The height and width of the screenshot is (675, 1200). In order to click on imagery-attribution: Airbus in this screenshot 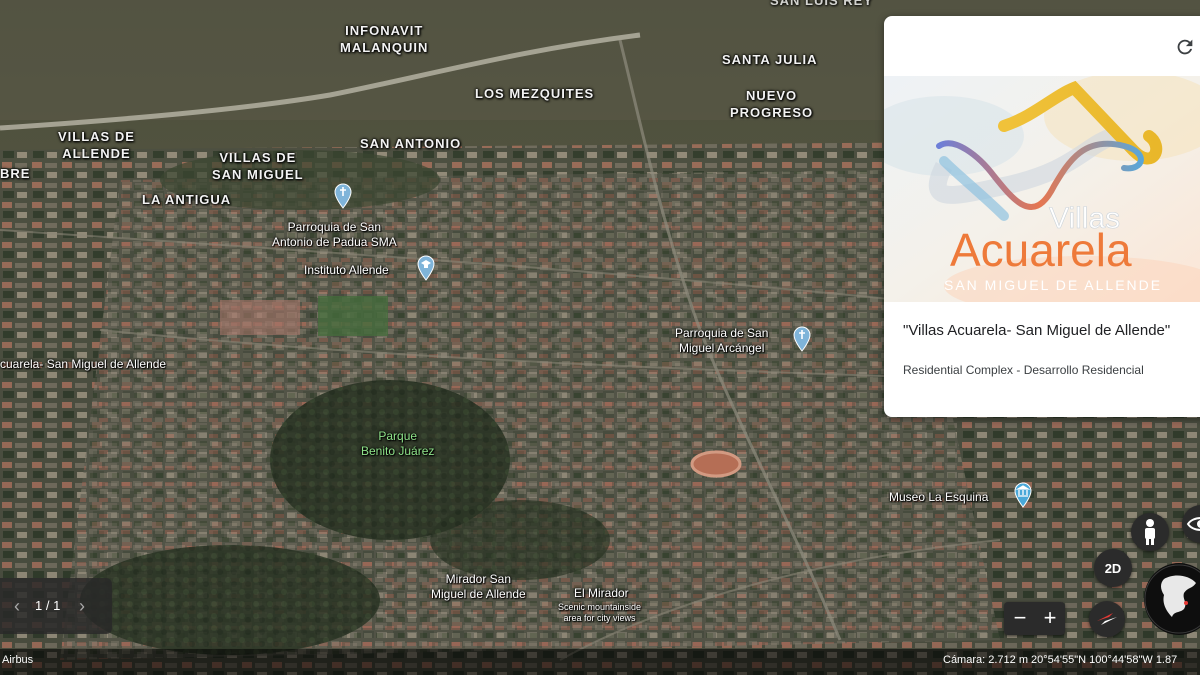, I will do `click(18, 660)`.